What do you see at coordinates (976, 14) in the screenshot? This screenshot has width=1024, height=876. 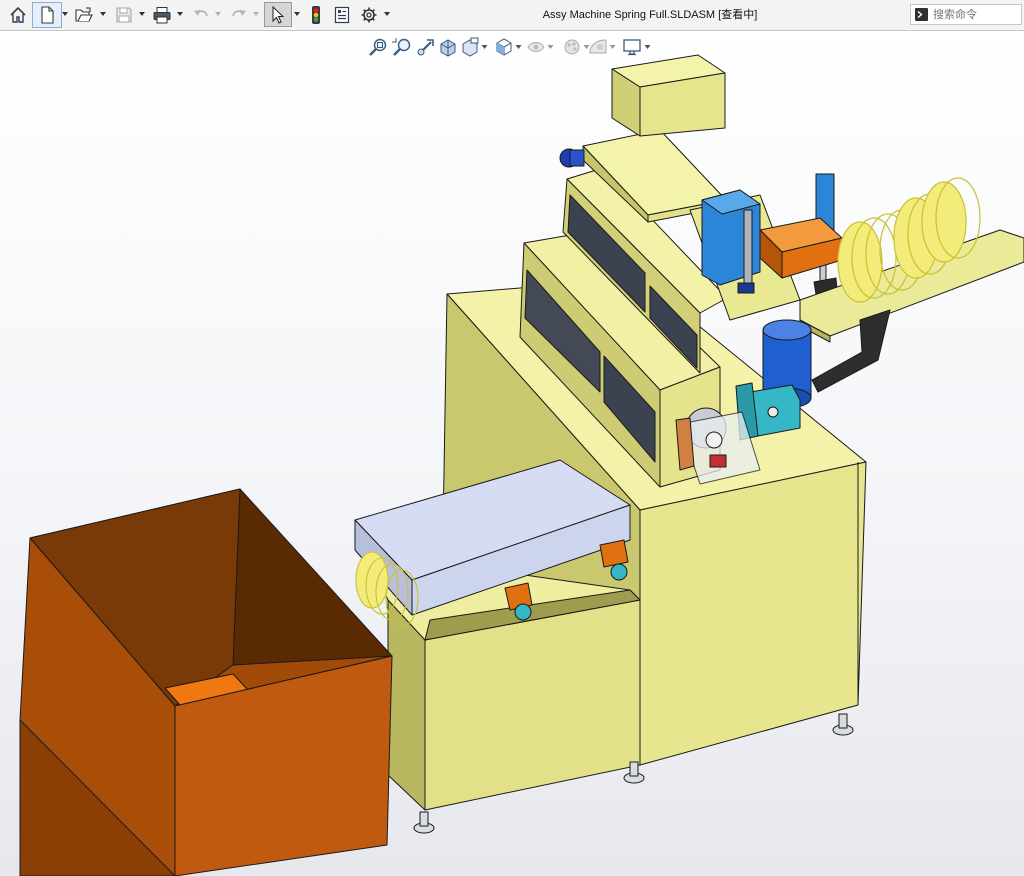 I see `search-input` at bounding box center [976, 14].